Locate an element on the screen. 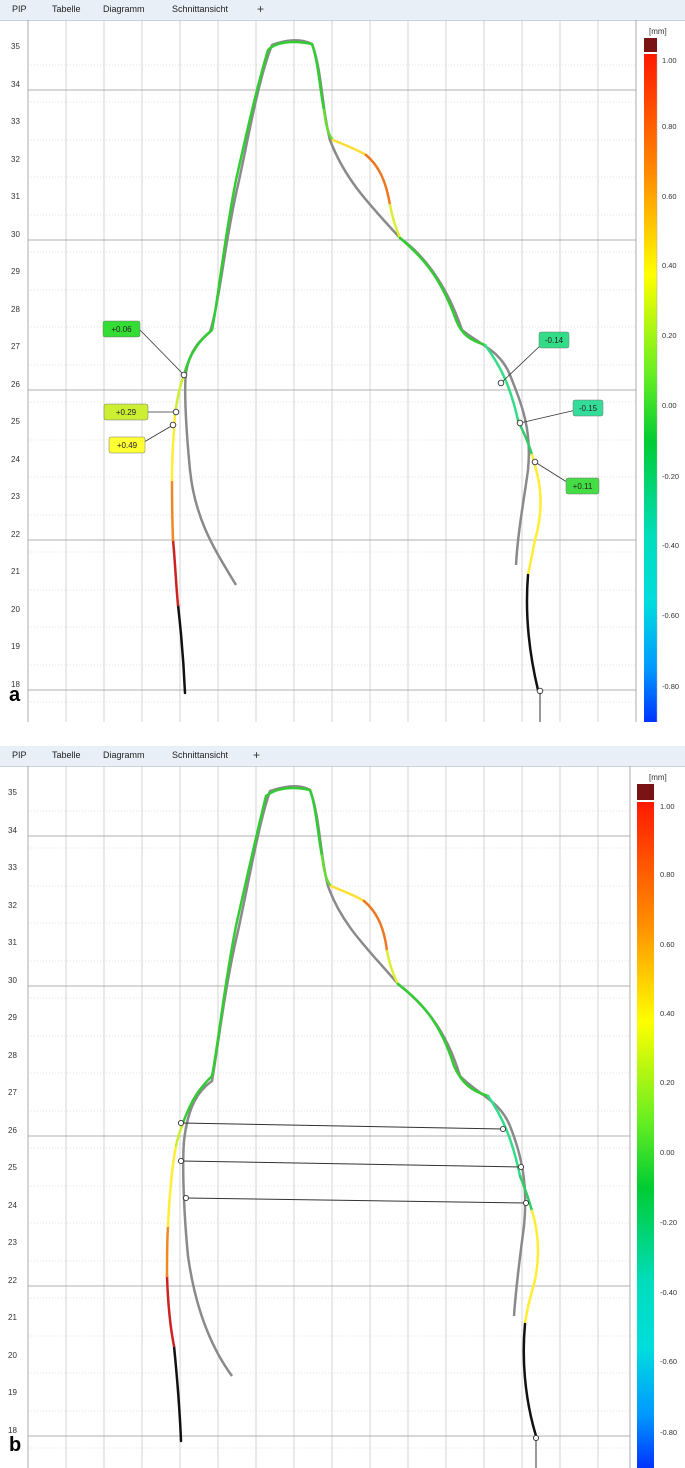 The width and height of the screenshot is (685, 1468). panel-label: b is located at coordinates (15, 1445).